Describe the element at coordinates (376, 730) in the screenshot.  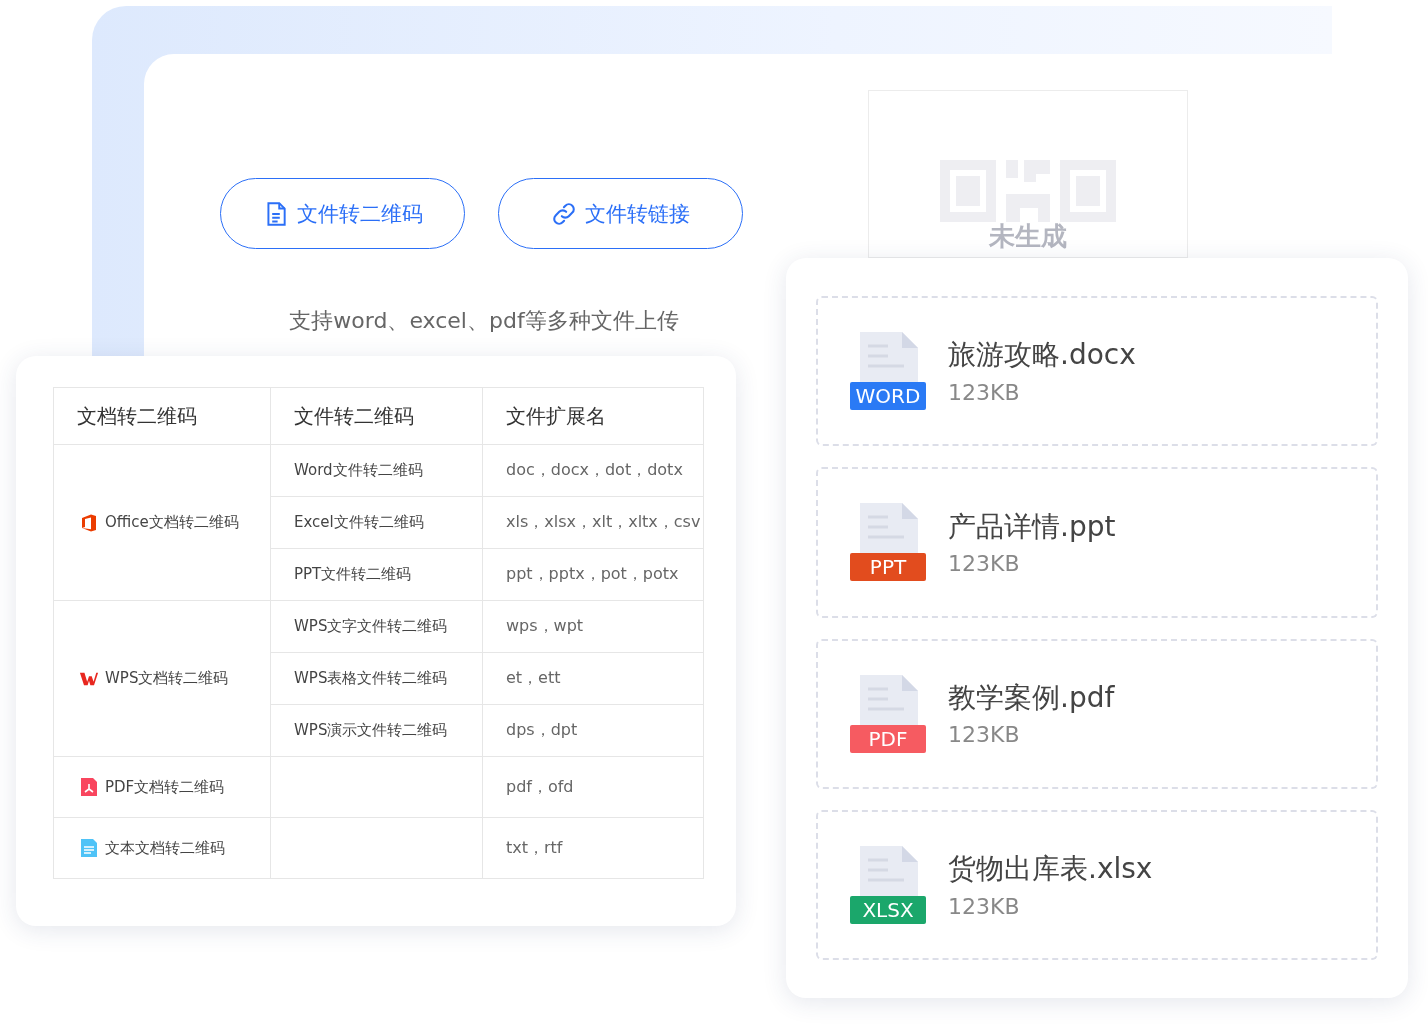
I see `table-cell: WPS演示文件转二维码` at that location.